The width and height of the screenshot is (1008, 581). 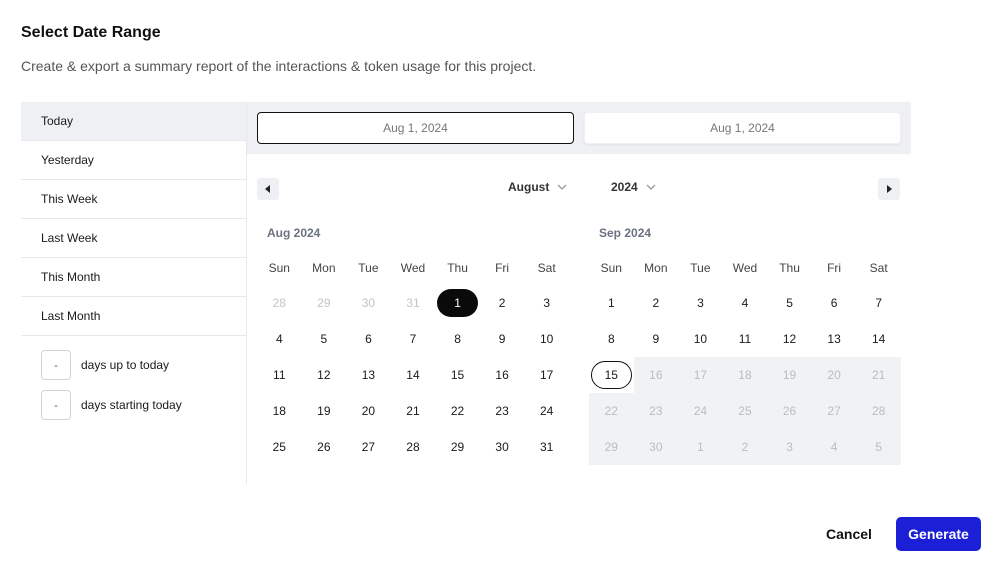 What do you see at coordinates (133, 238) in the screenshot?
I see `preset-last-week: Last Week` at bounding box center [133, 238].